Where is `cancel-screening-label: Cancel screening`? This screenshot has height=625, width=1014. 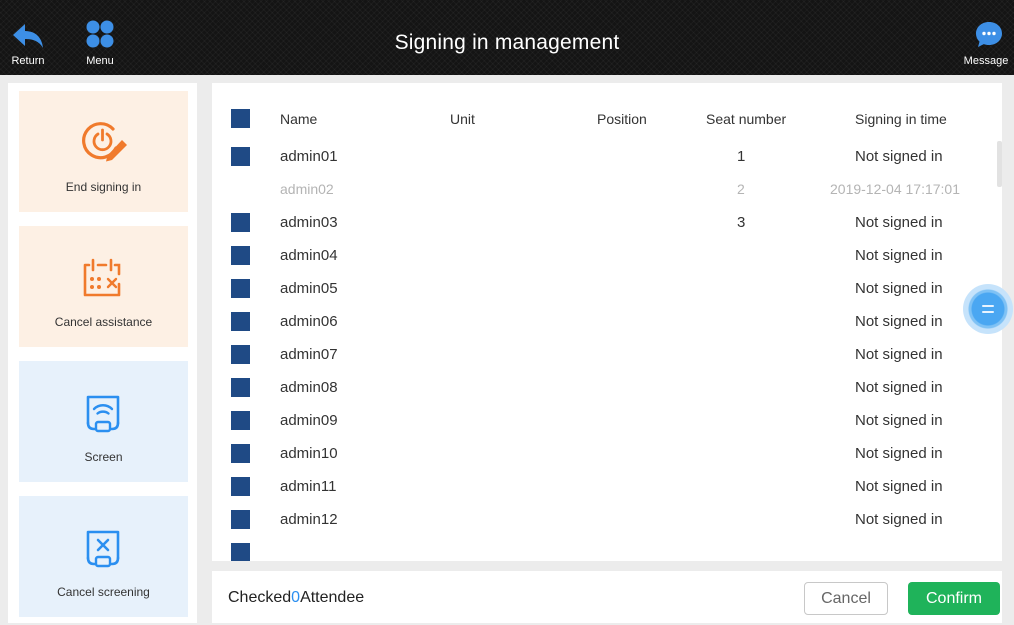
cancel-screening-label: Cancel screening is located at coordinates (103, 592).